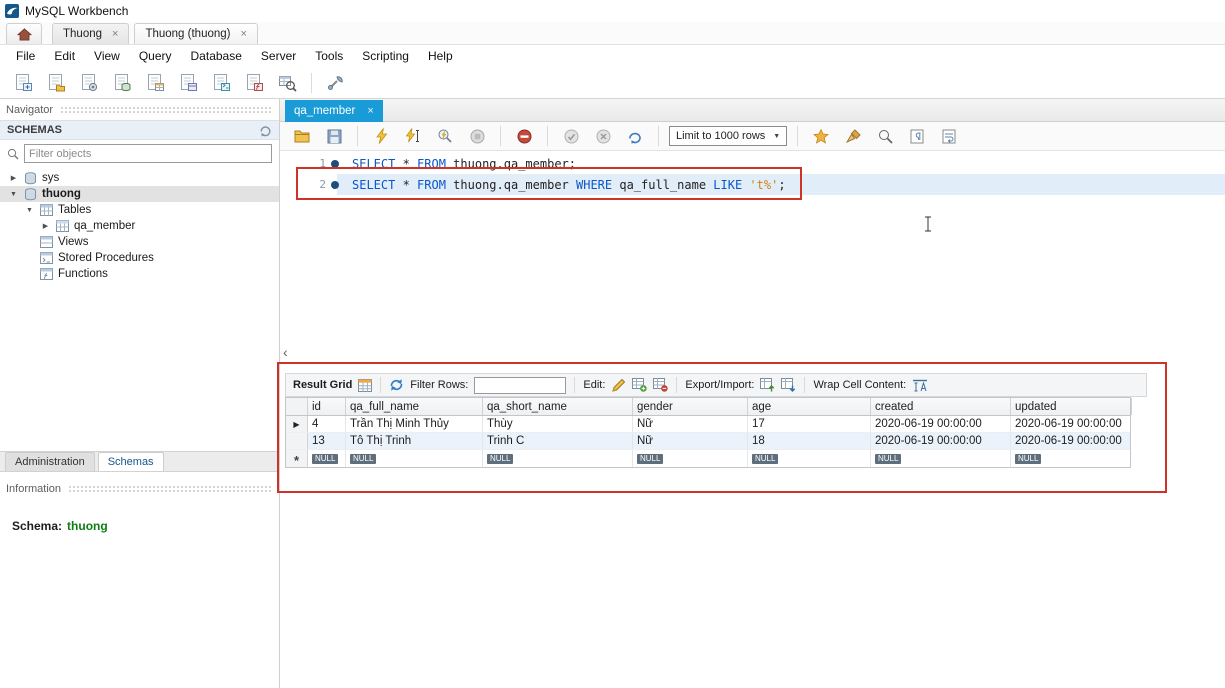  What do you see at coordinates (139, 258) in the screenshot?
I see `tree-item-stored-procedures: Stored Procedures` at bounding box center [139, 258].